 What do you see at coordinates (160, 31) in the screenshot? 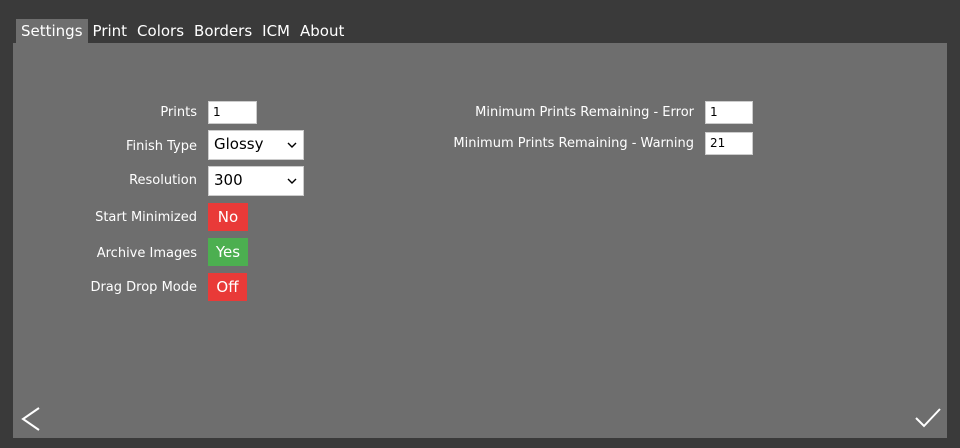
I see `tab-colors: Colors` at bounding box center [160, 31].